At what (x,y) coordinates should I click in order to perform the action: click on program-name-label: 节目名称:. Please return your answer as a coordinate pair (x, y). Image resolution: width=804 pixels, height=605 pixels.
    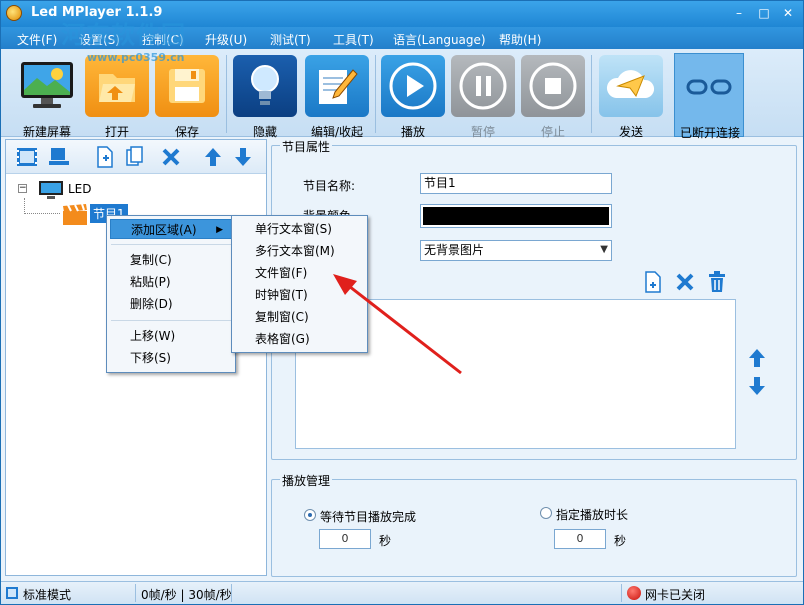
    Looking at the image, I should click on (329, 186).